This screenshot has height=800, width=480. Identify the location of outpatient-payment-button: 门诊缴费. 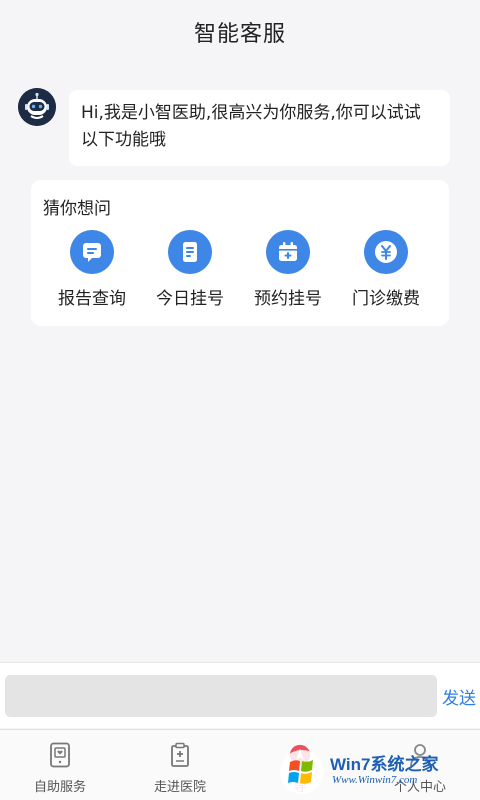
(386, 269).